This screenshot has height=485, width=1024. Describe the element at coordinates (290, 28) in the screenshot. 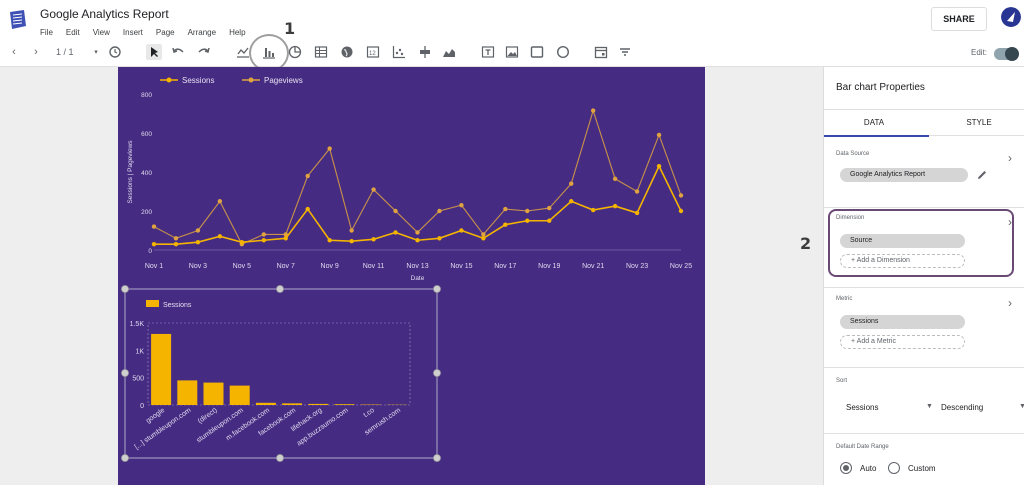

I see `step-1-label: 1` at that location.